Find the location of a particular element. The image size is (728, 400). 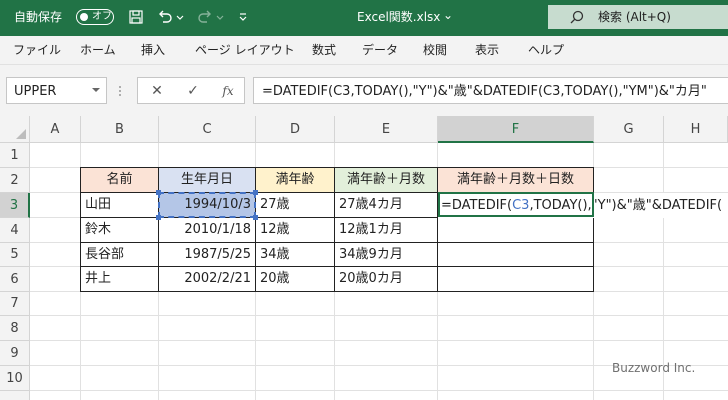

name-box-dropdown-icon is located at coordinates (96, 90).